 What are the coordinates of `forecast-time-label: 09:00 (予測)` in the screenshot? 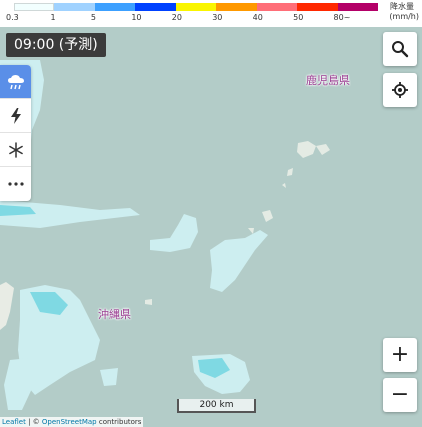 It's located at (56, 45).